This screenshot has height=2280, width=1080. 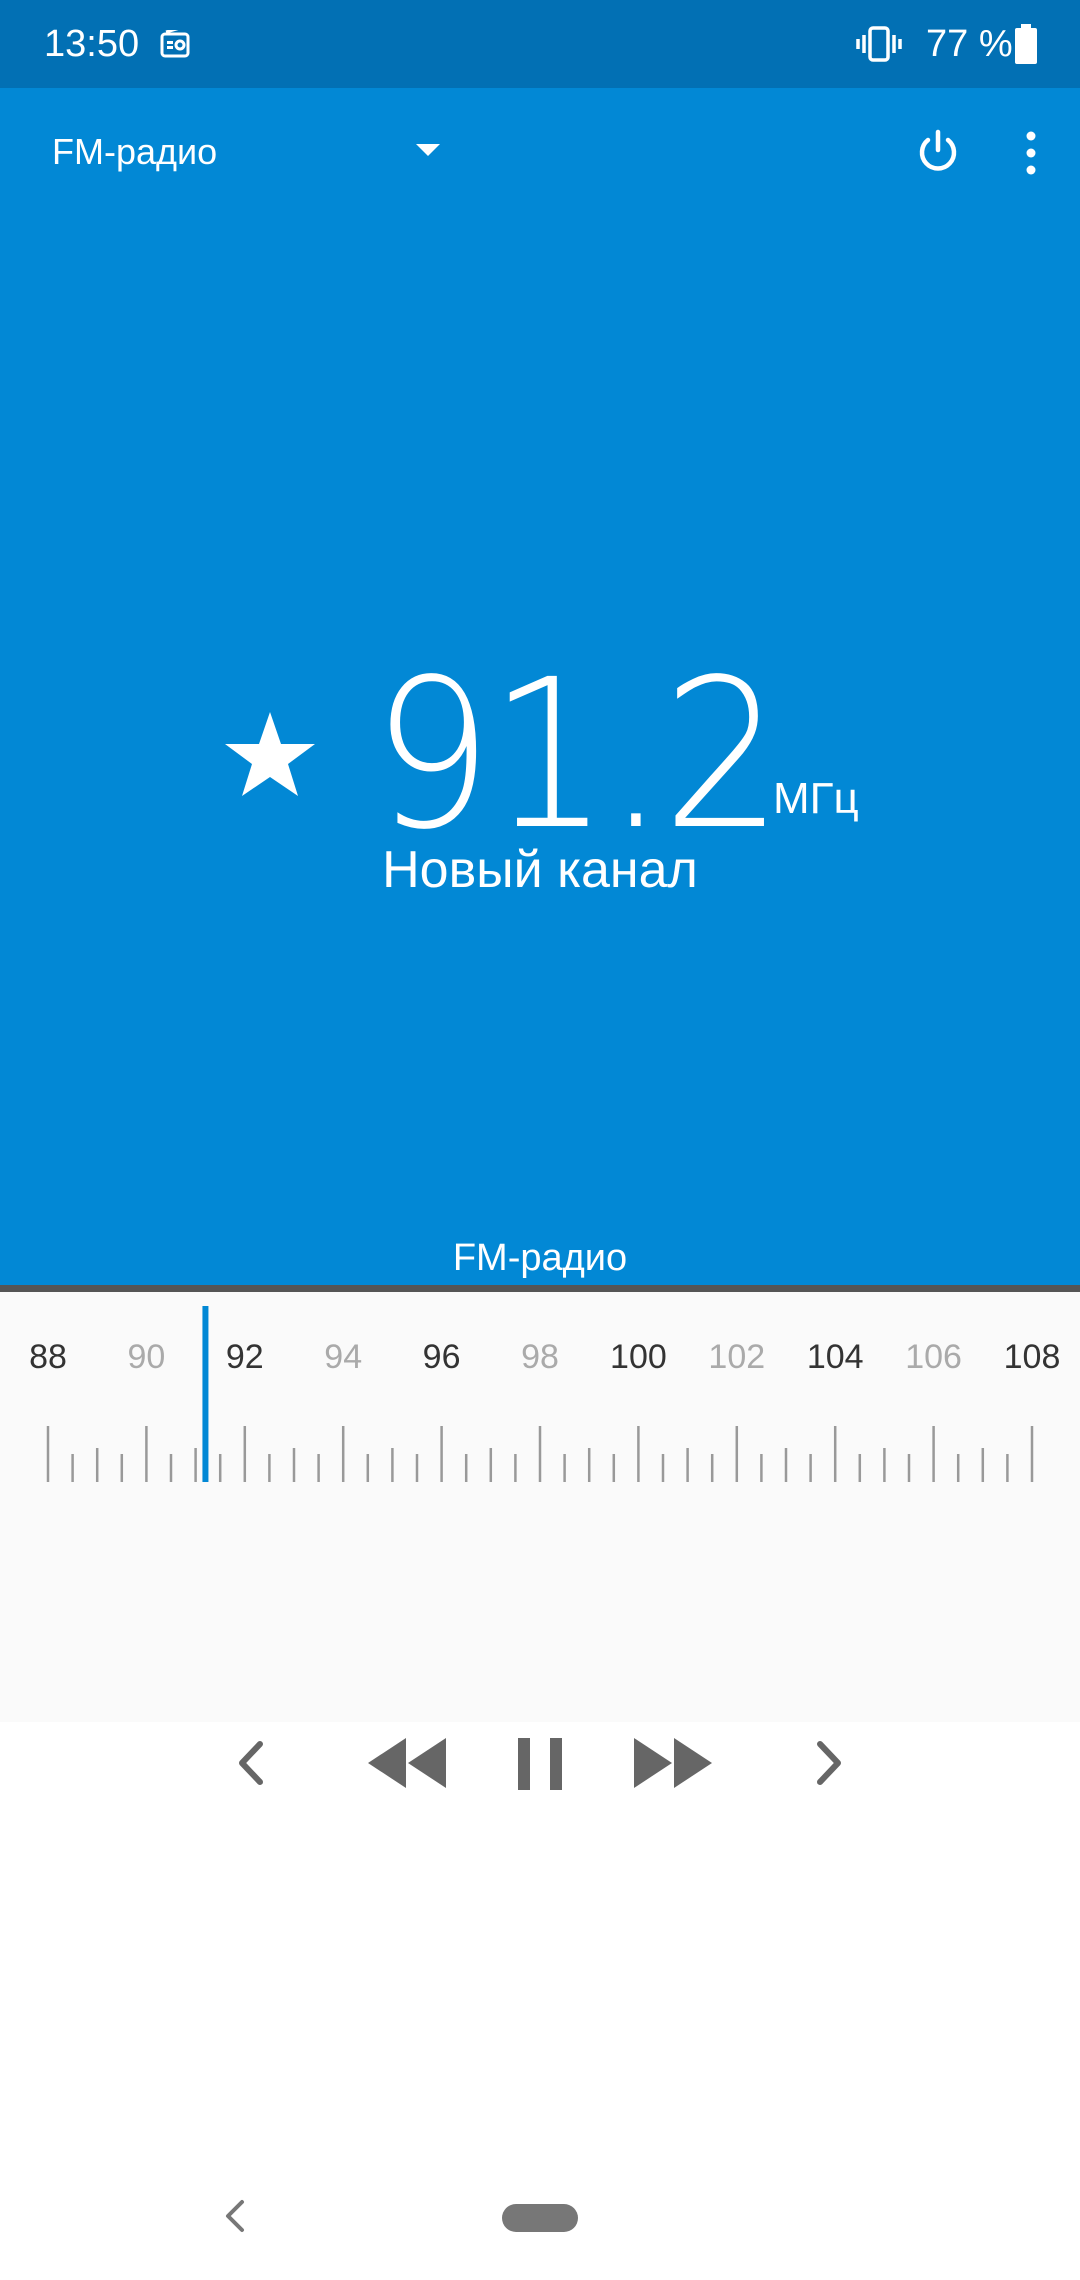 What do you see at coordinates (938, 152) in the screenshot?
I see `power-icon` at bounding box center [938, 152].